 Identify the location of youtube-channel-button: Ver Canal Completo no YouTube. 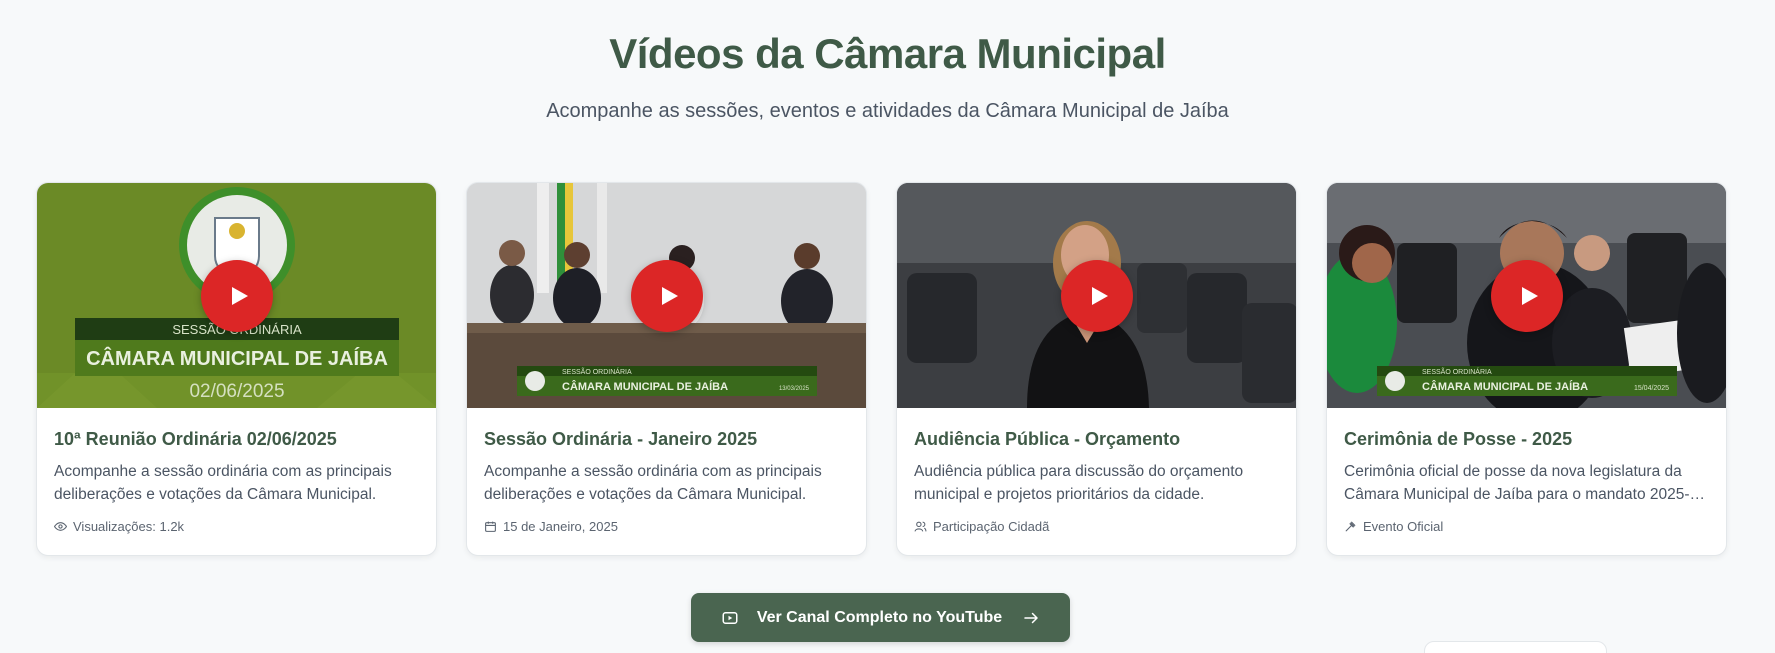
(880, 617).